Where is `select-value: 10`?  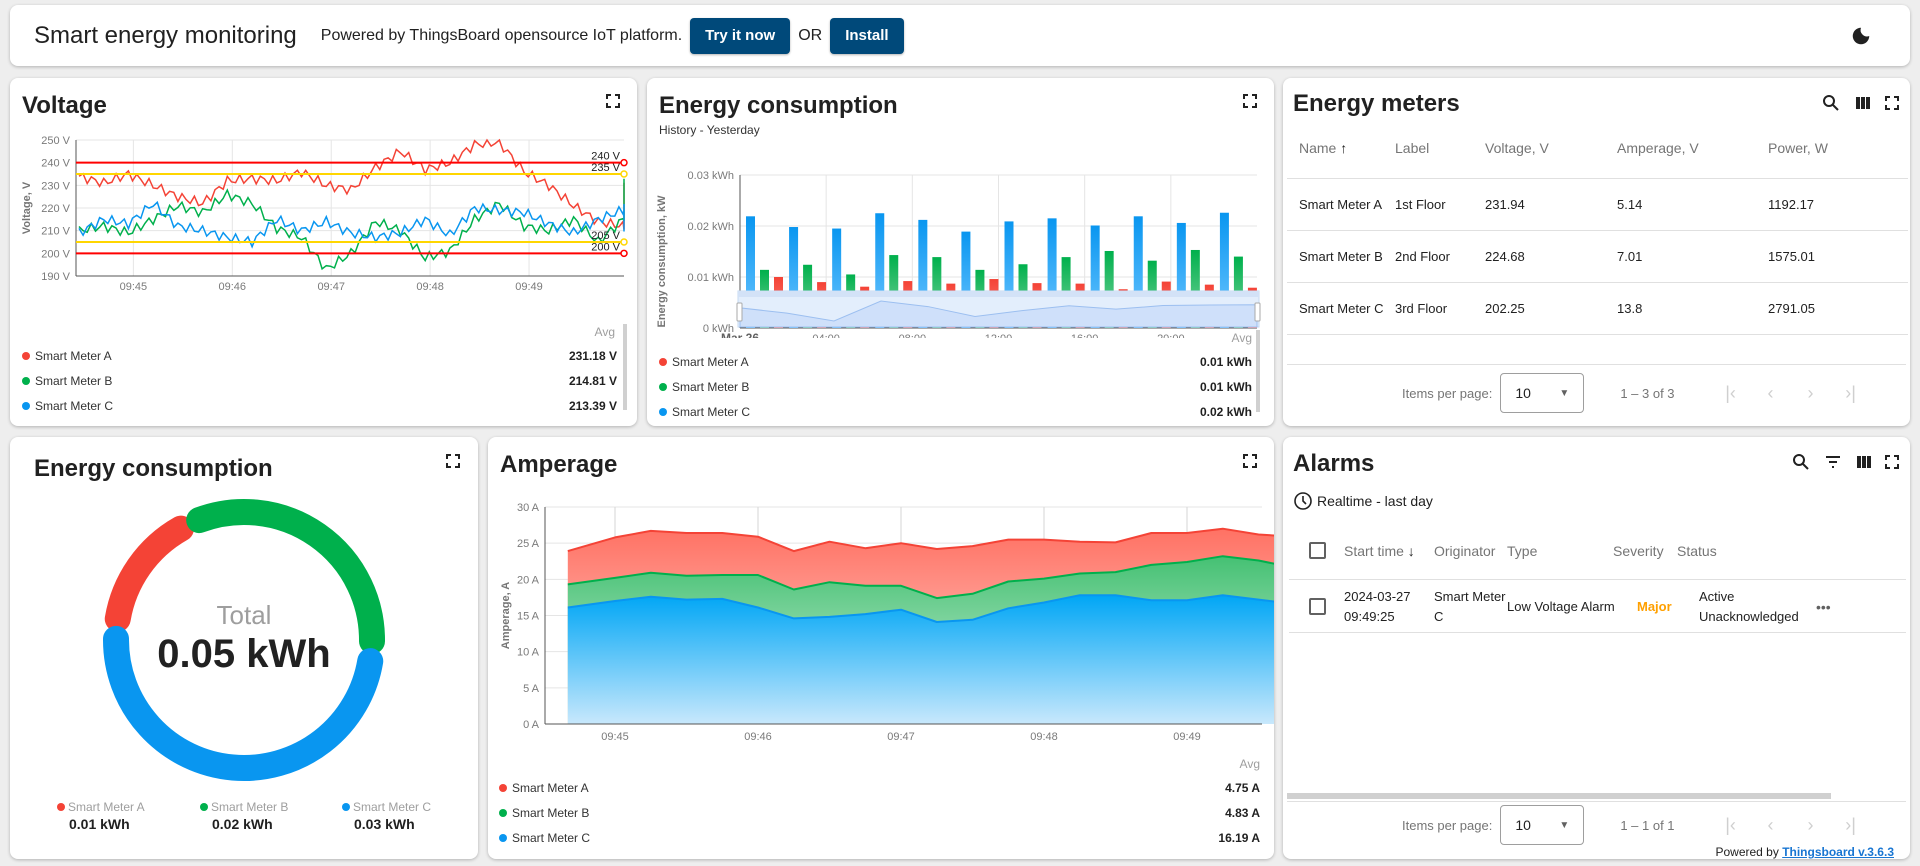
select-value: 10 is located at coordinates (1523, 393).